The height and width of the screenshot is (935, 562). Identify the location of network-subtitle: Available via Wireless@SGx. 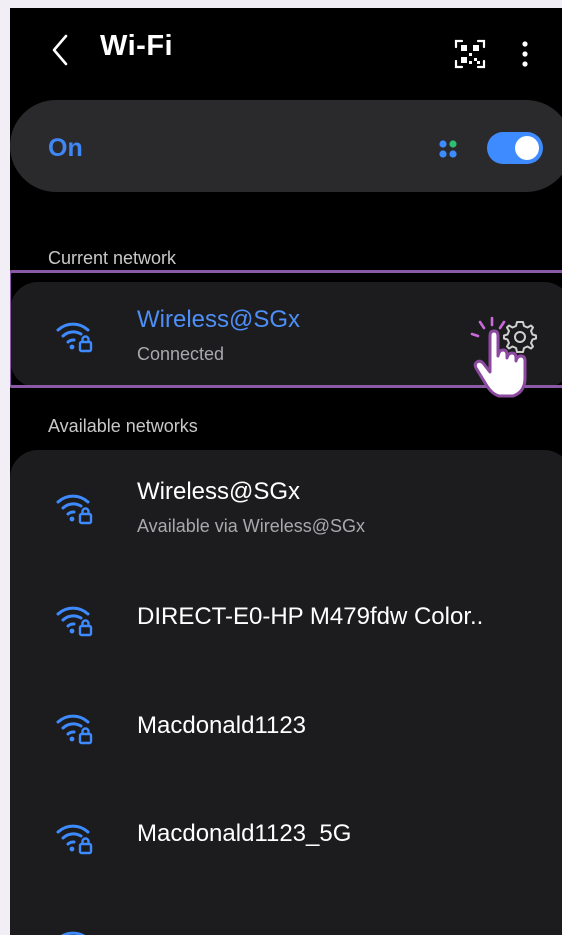
(251, 526).